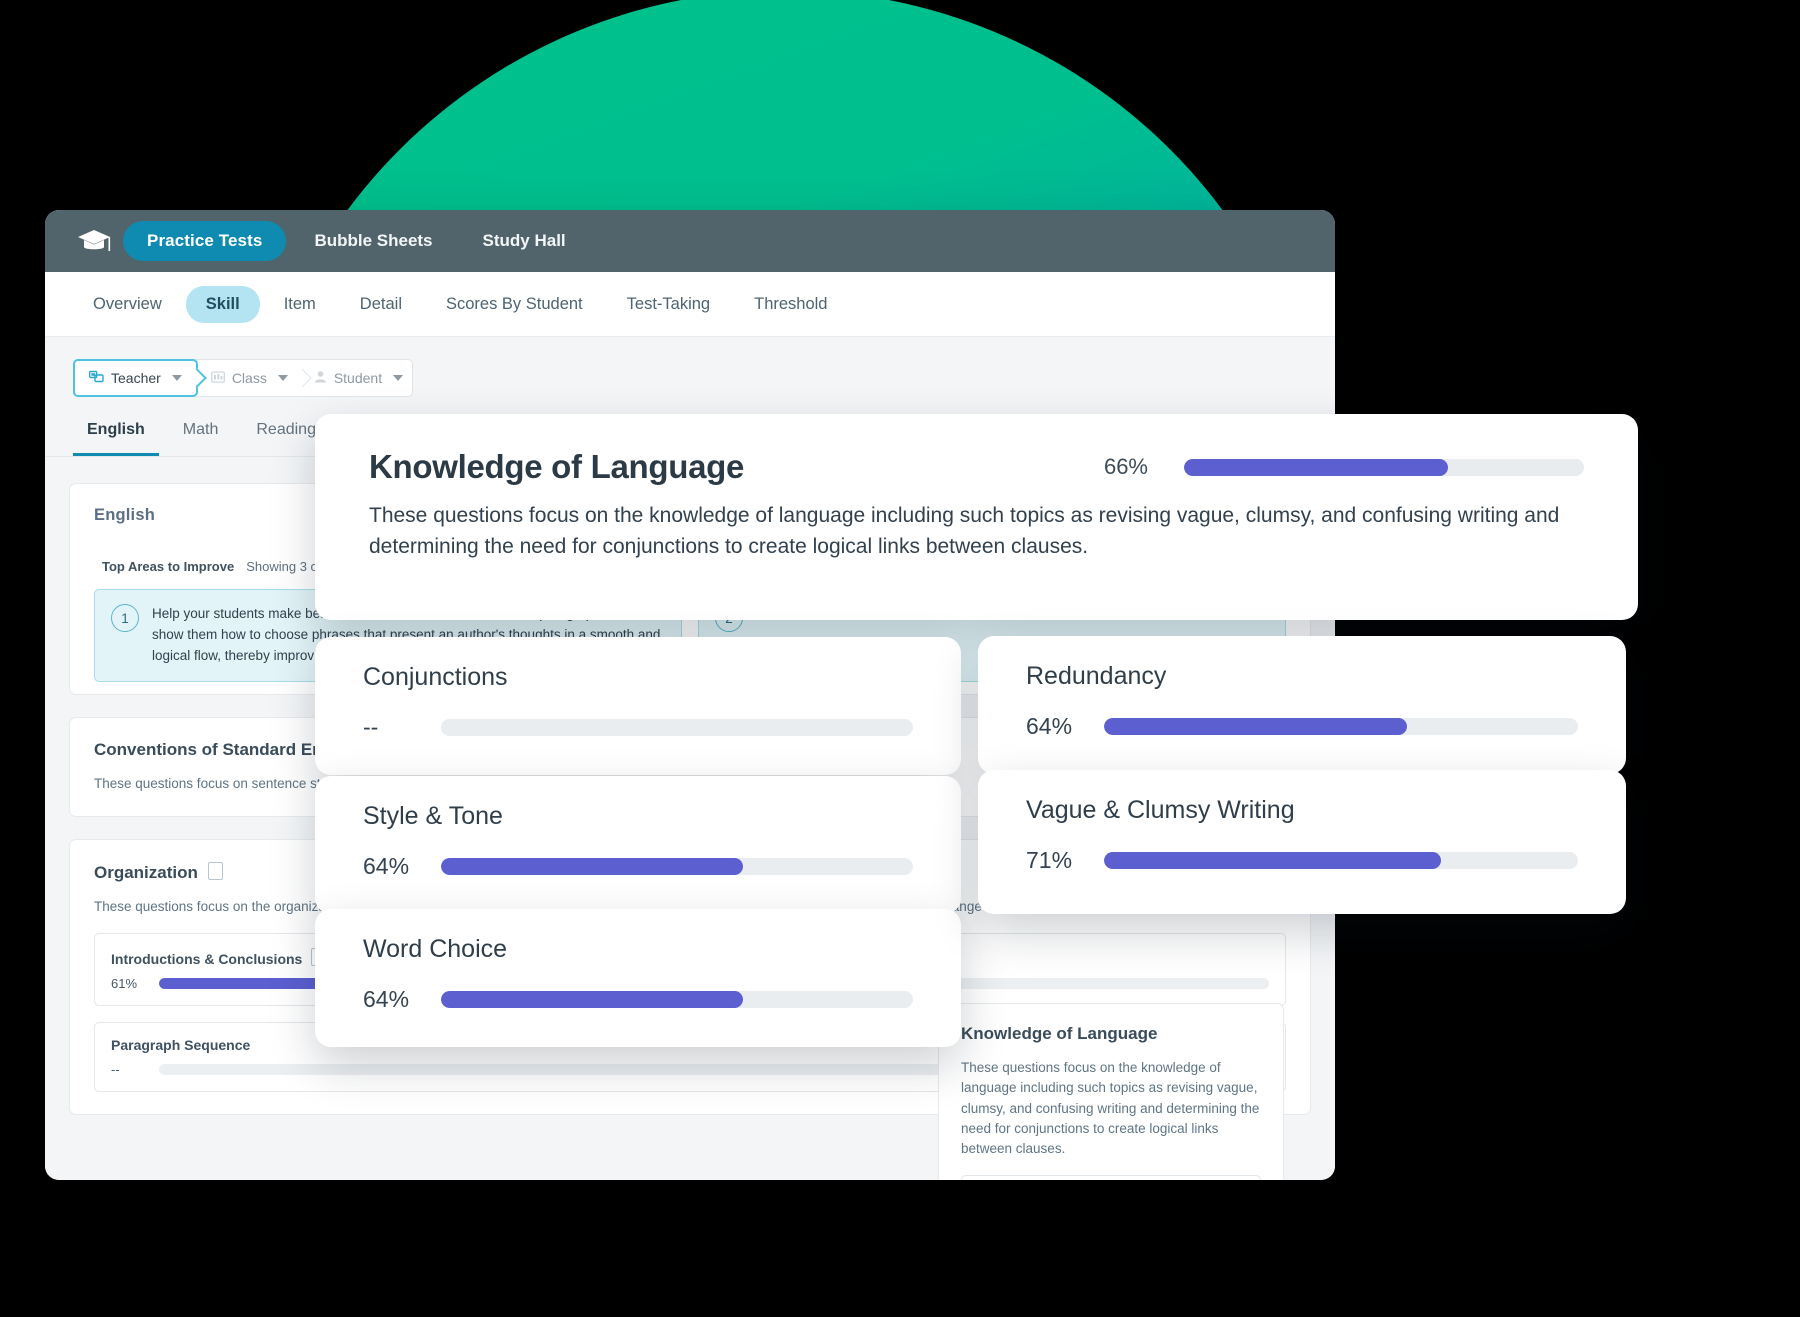  I want to click on tab-test-taking: Test-Taking, so click(668, 304).